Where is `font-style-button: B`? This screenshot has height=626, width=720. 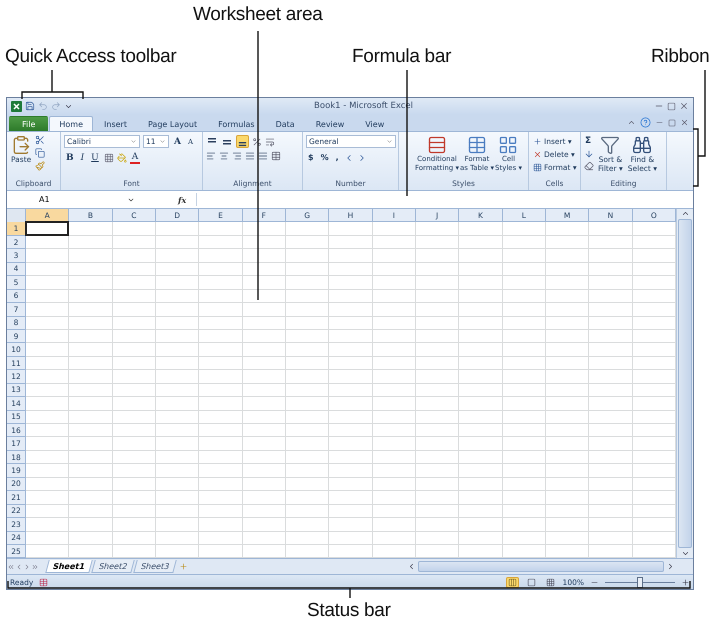
font-style-button: B is located at coordinates (70, 157).